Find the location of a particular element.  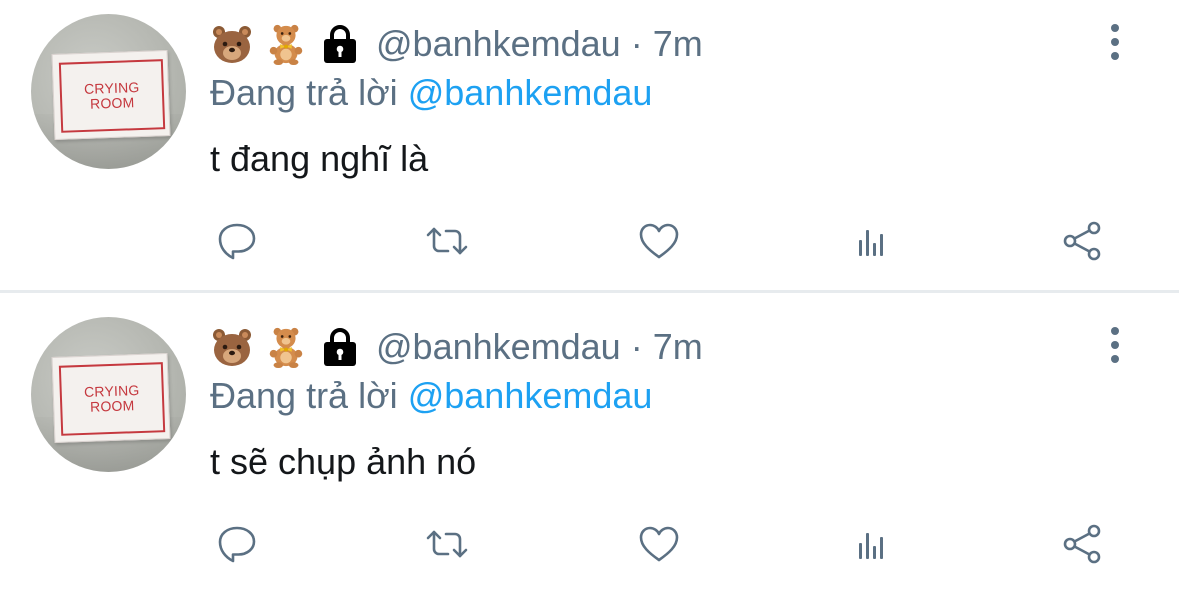

tweet-text: t đang nghĩ là is located at coordinates (319, 158).